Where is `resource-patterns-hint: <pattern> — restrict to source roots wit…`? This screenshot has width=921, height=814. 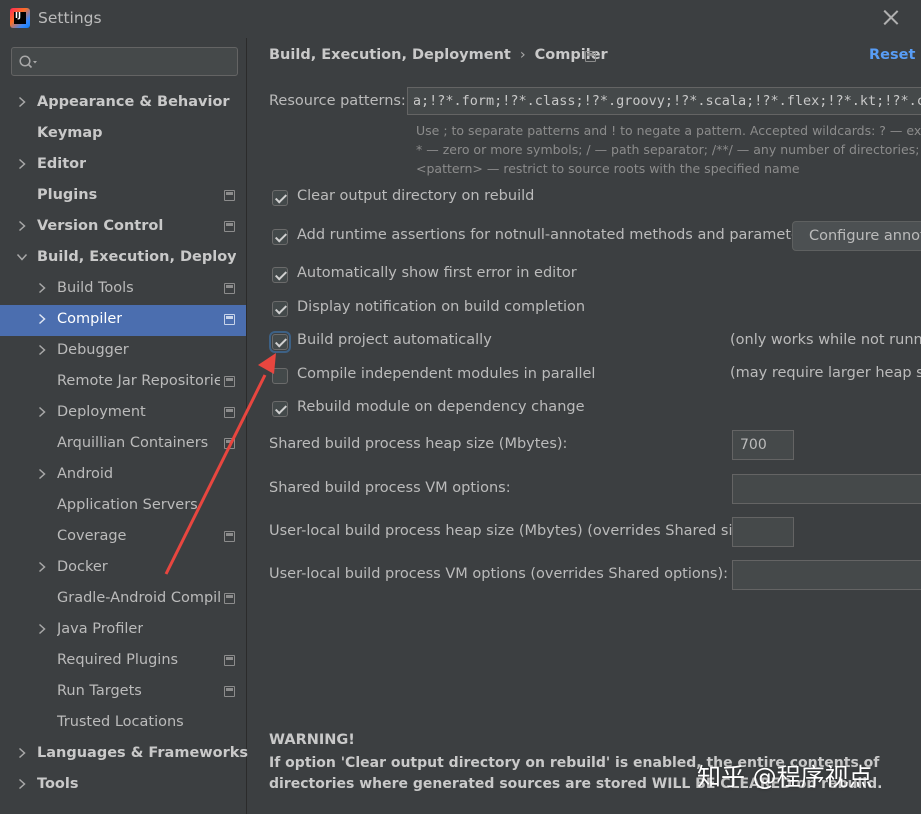
resource-patterns-hint: <pattern> — restrict to source roots wit… is located at coordinates (608, 168).